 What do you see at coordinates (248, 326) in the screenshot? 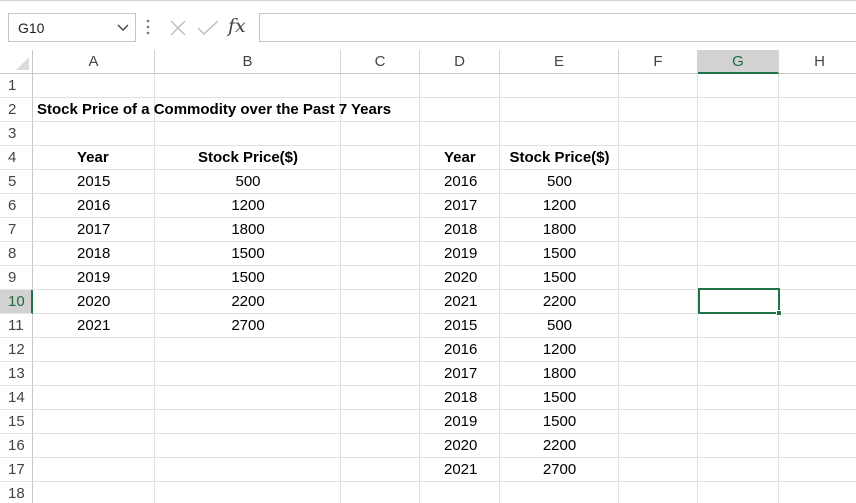
I see `table1-cell-price: 2700` at bounding box center [248, 326].